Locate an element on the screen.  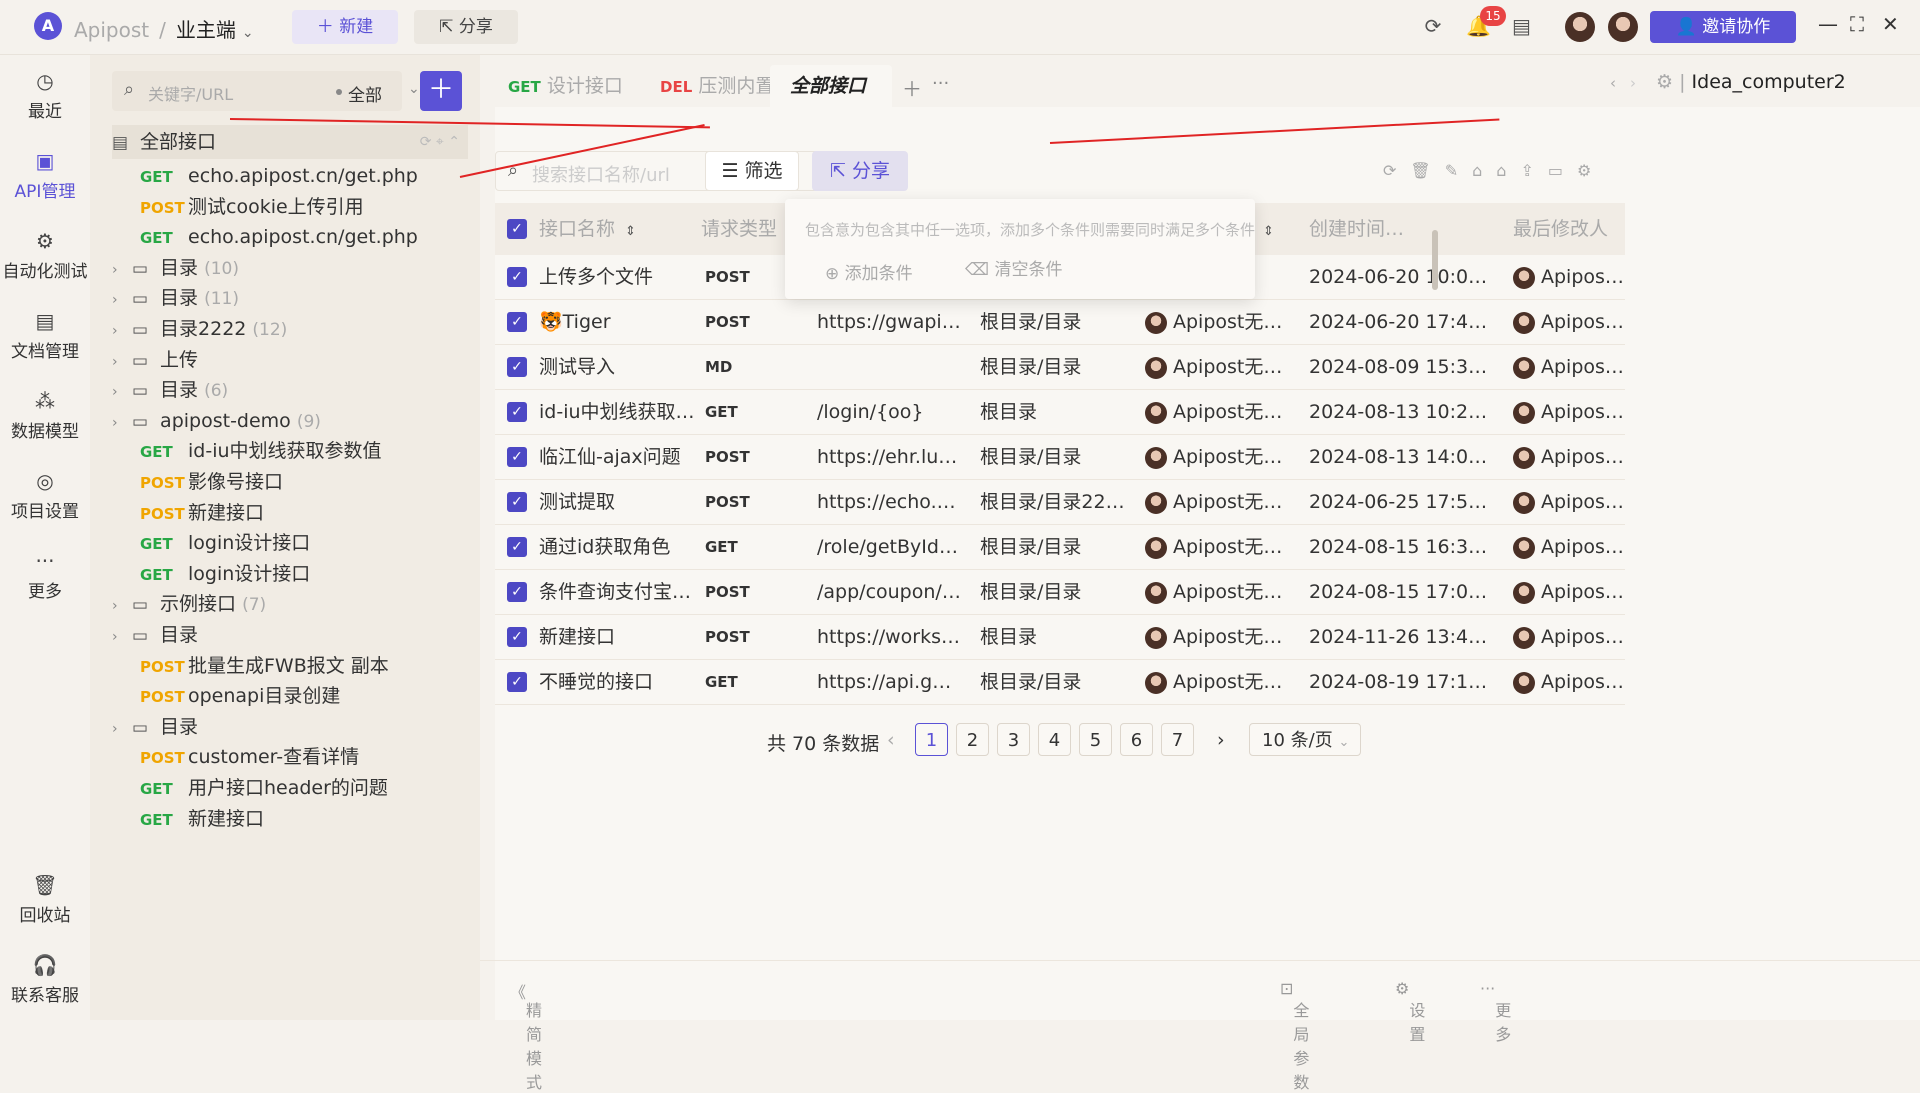
prev-page-icon: ‹ is located at coordinates (891, 740).